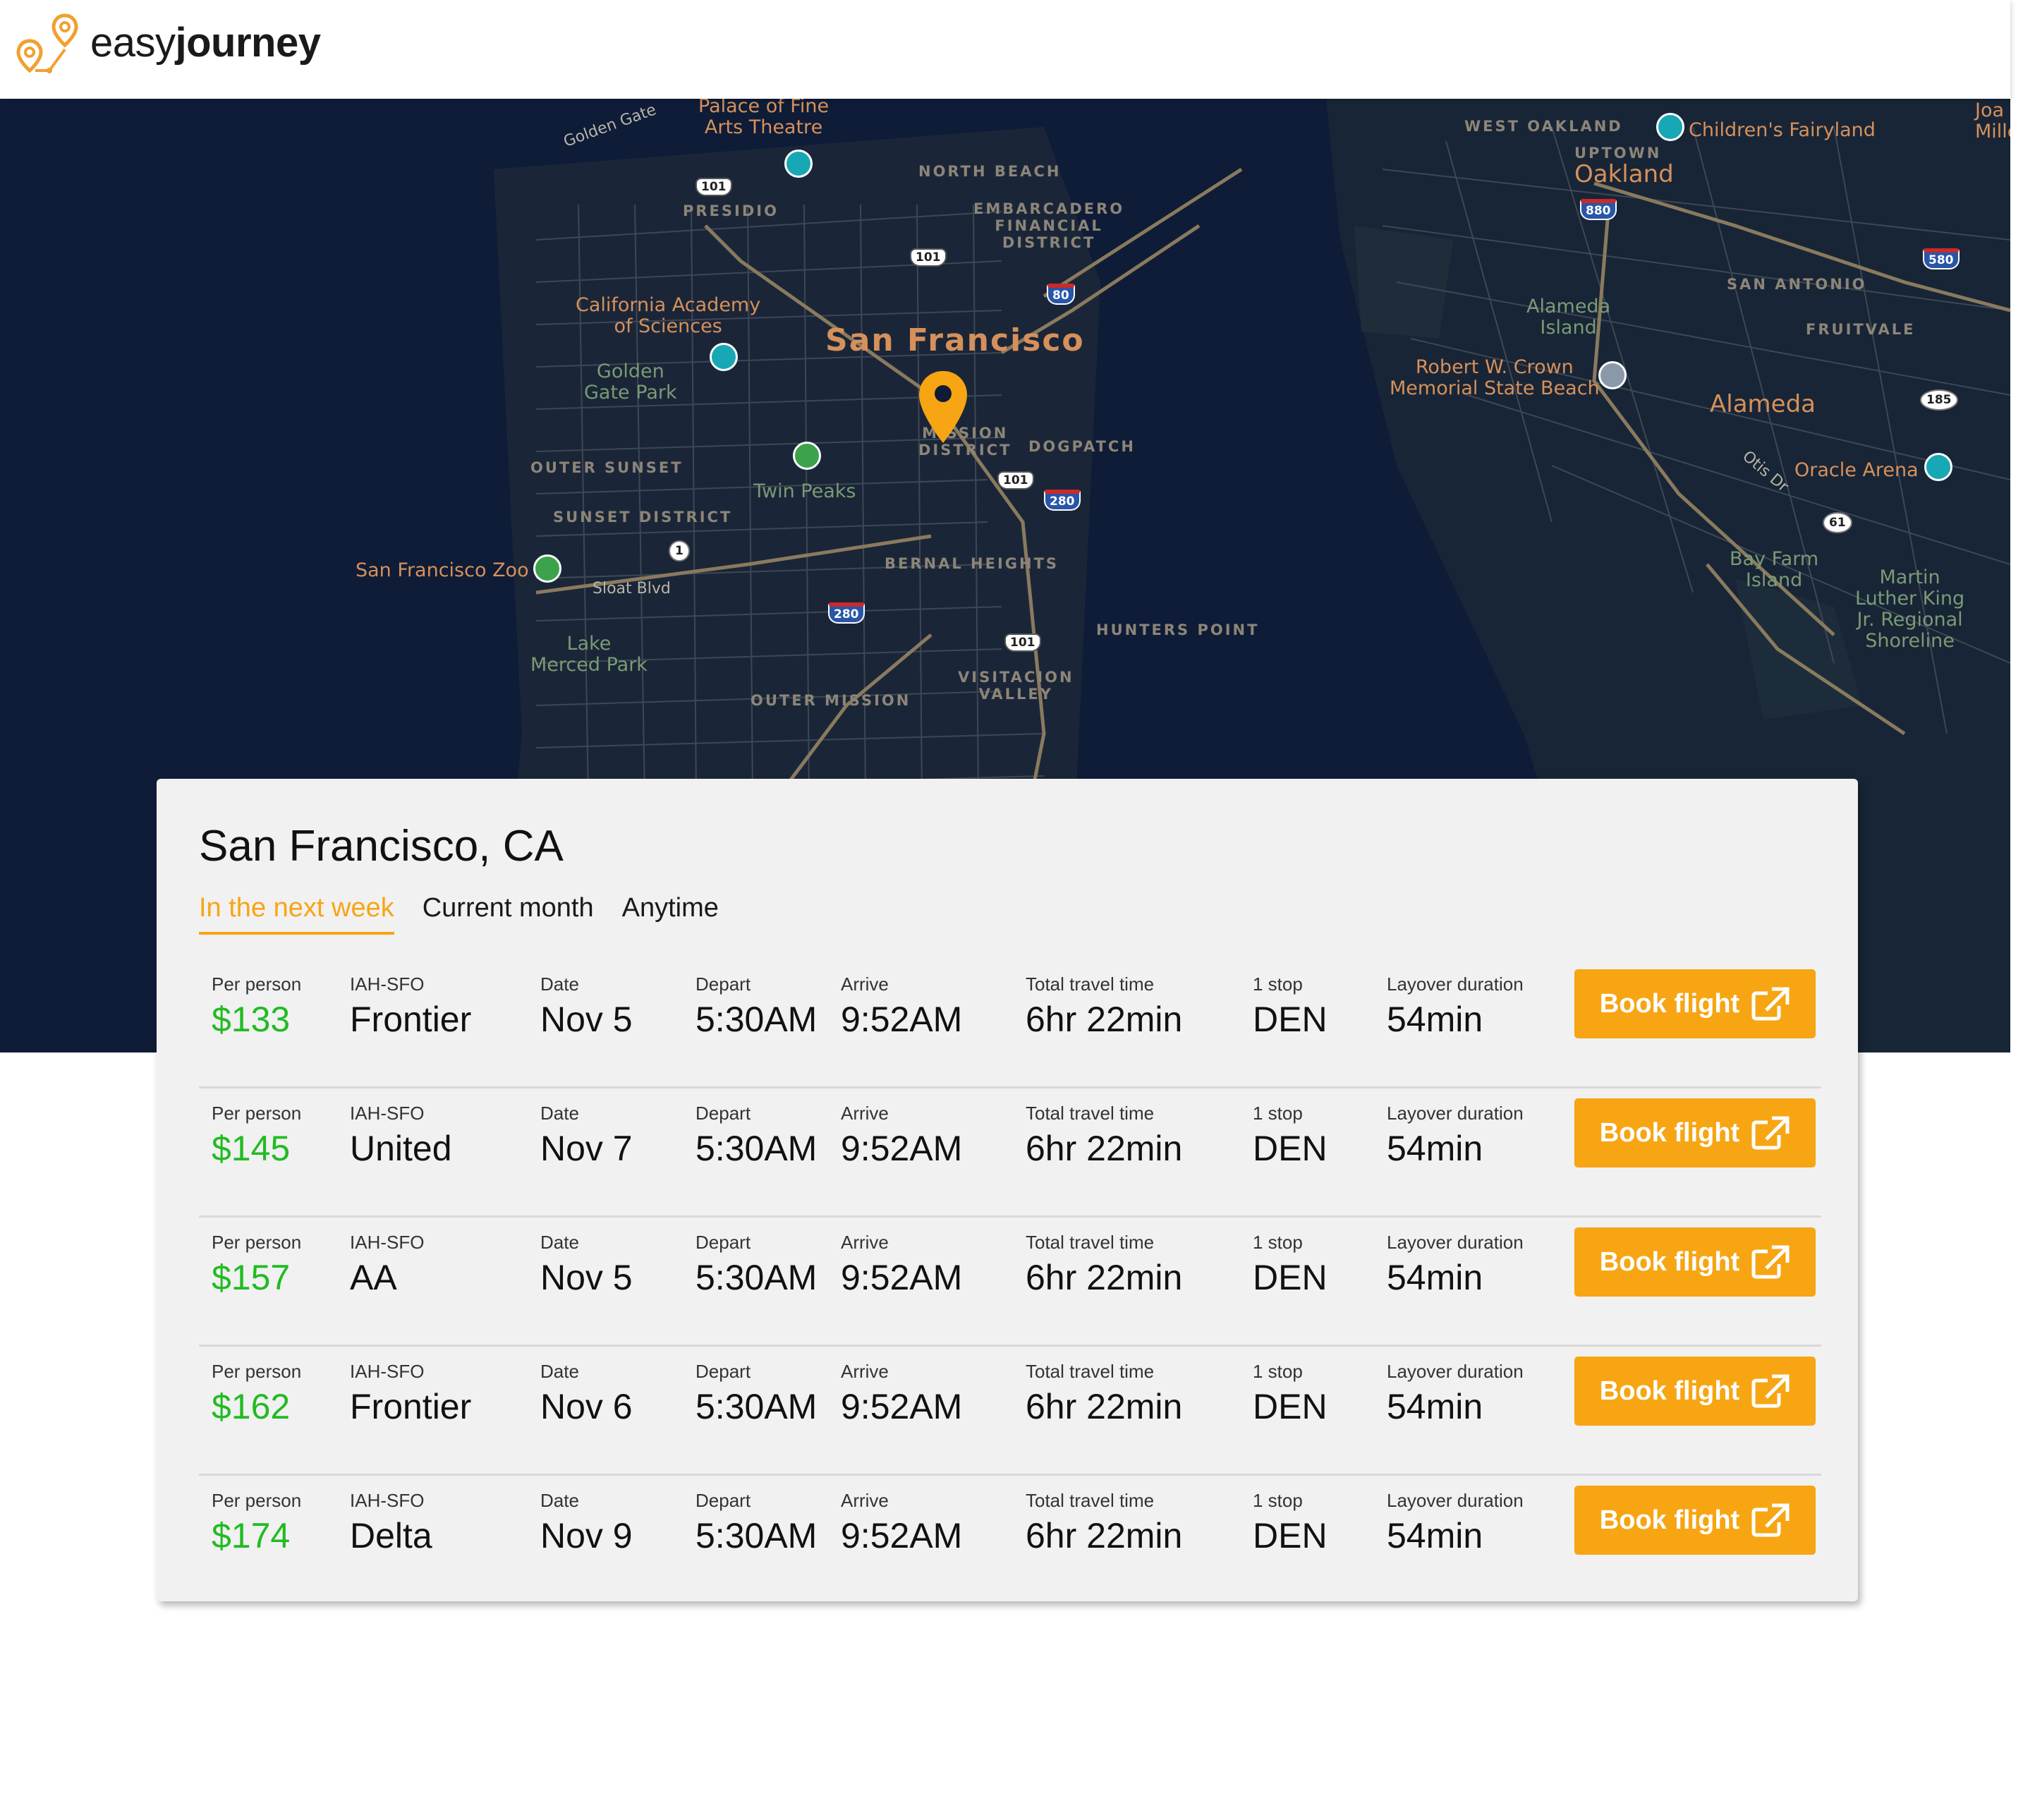 The width and height of the screenshot is (2023, 1820). I want to click on museum-poi-icon, so click(724, 357).